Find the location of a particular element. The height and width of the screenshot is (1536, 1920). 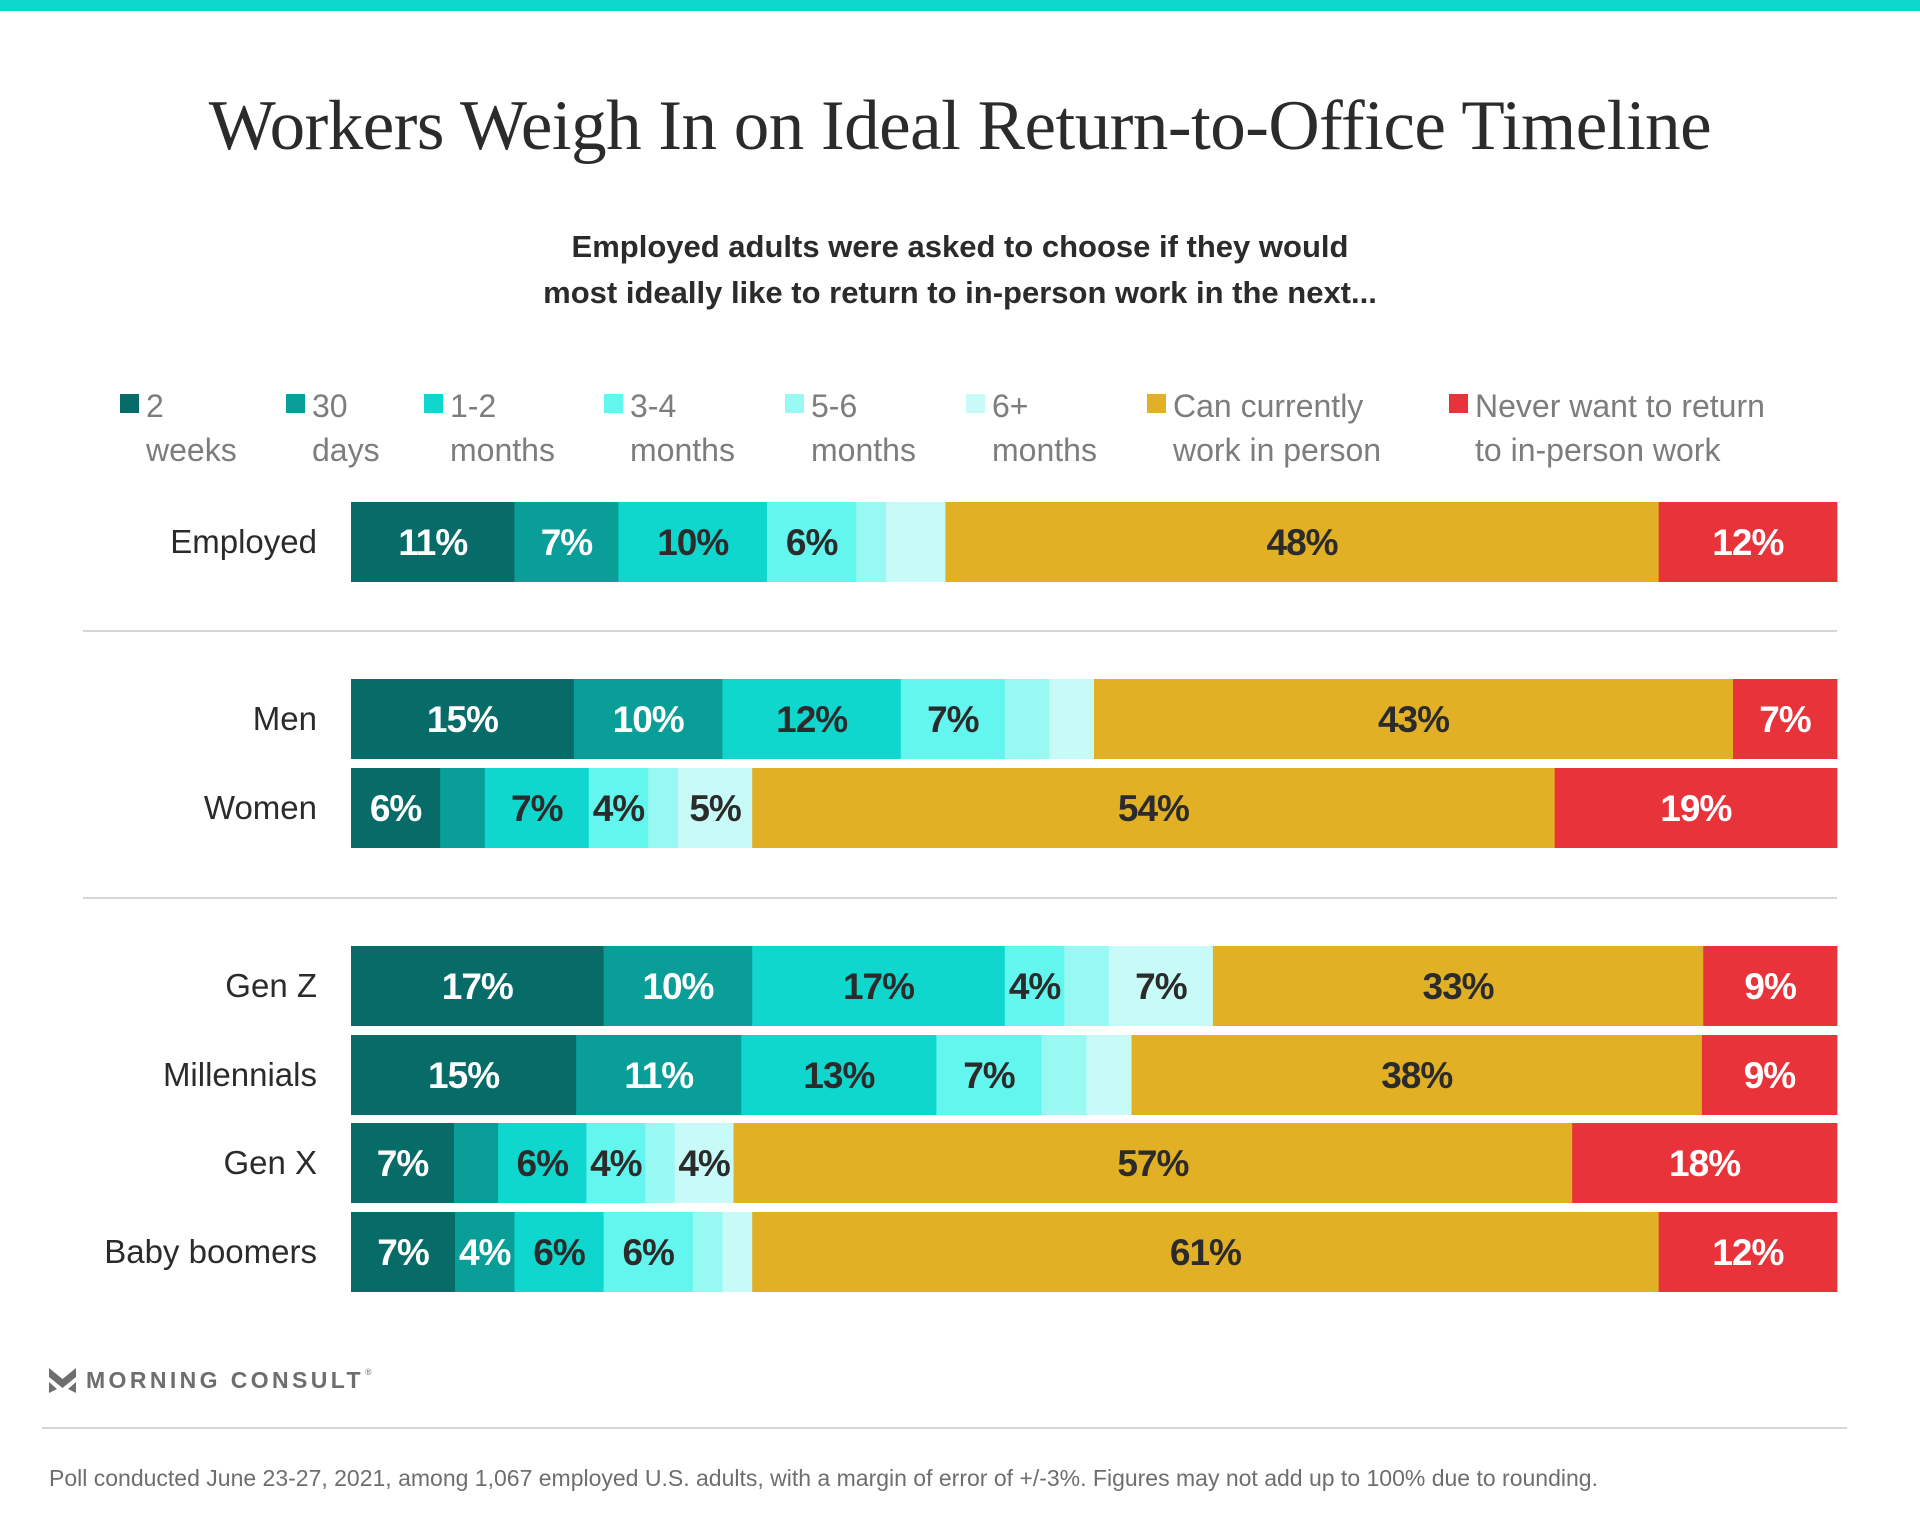

bar-row-millennials: 15% 11% 13% 7% 38% 9% is located at coordinates (1094, 1075).